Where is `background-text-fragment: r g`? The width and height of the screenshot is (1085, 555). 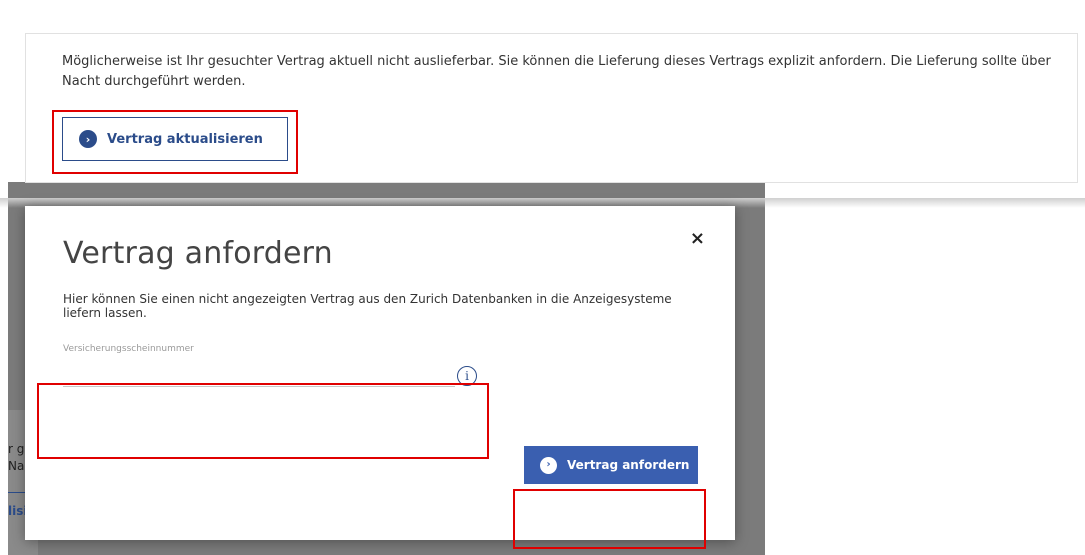 background-text-fragment: r g is located at coordinates (16, 449).